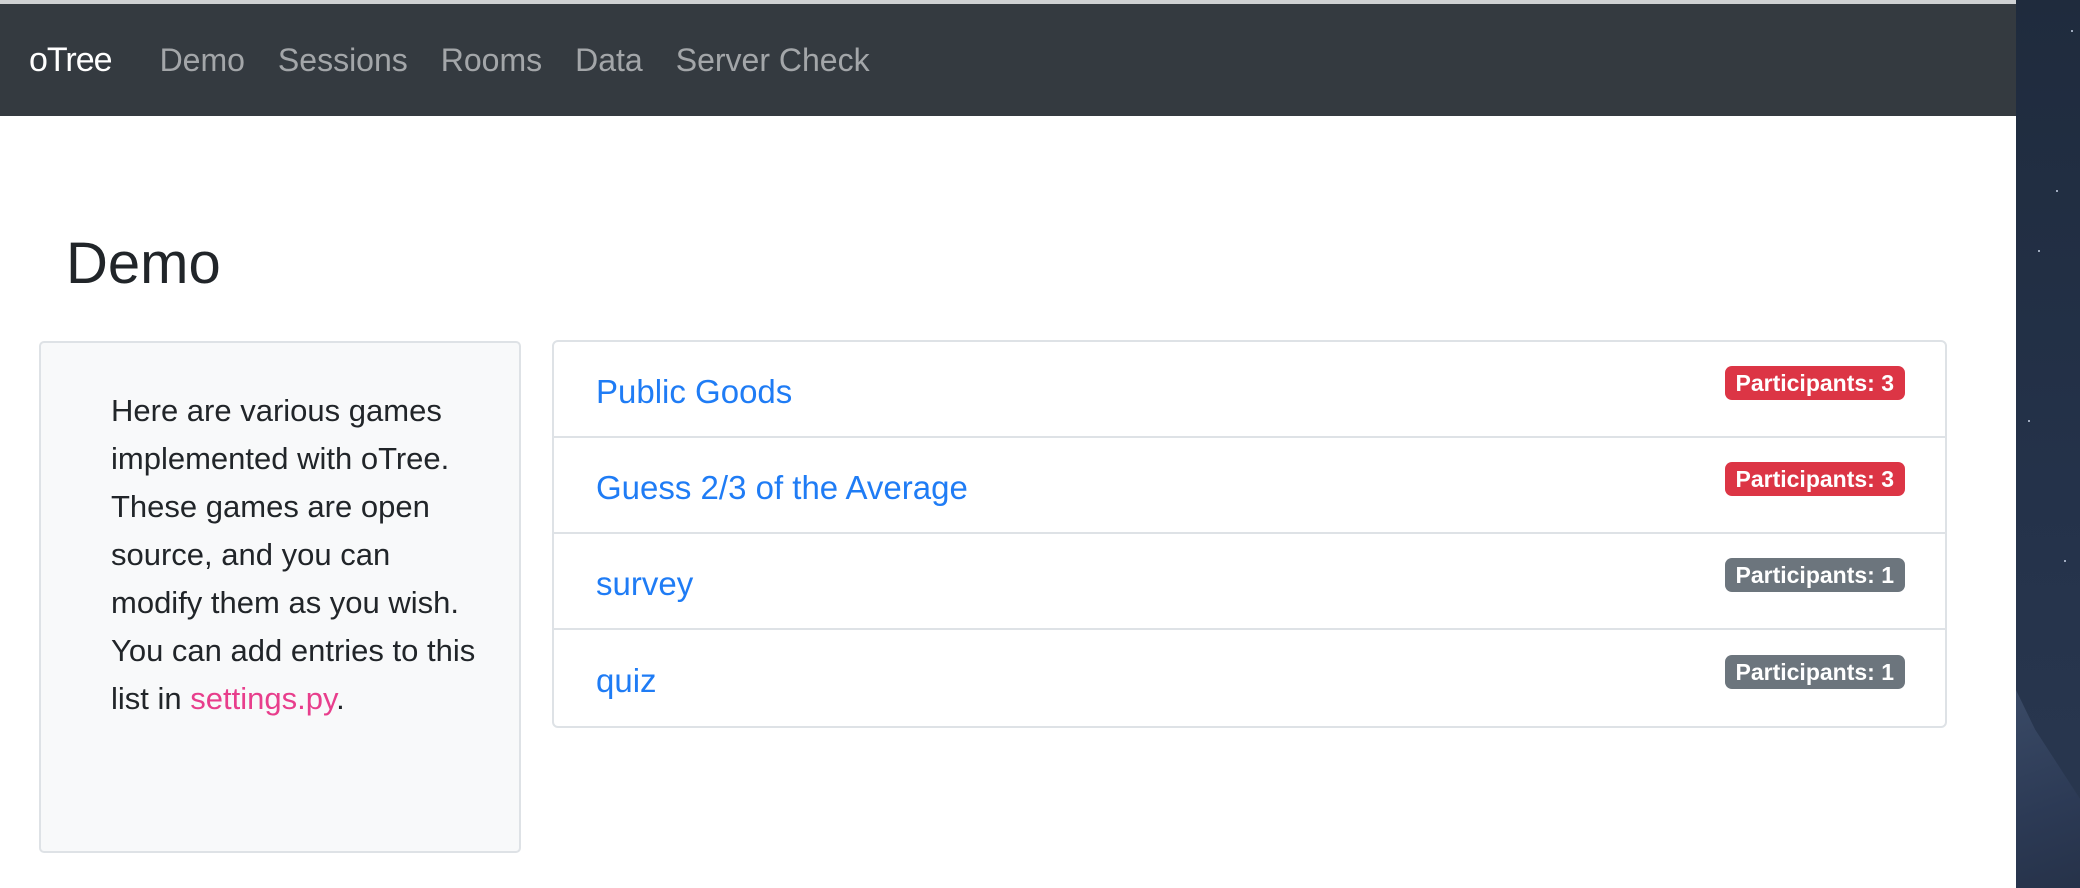  Describe the element at coordinates (491, 60) in the screenshot. I see `nav-link-rooms: Rooms` at that location.